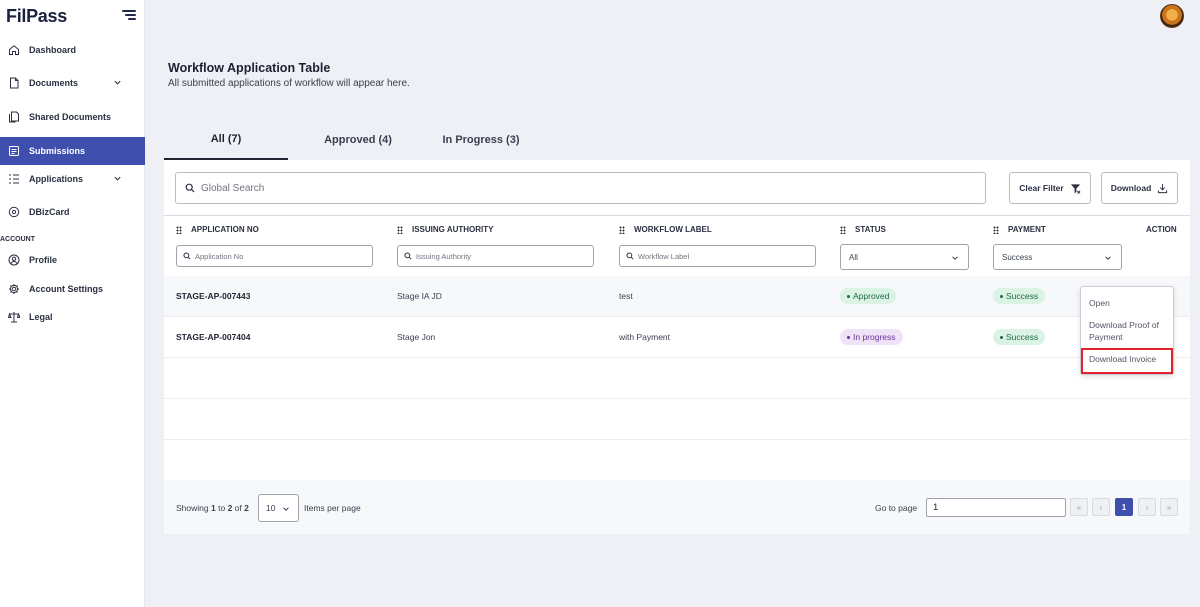 The height and width of the screenshot is (607, 1200). Describe the element at coordinates (580, 188) in the screenshot. I see `global-search-input: Global Search` at that location.